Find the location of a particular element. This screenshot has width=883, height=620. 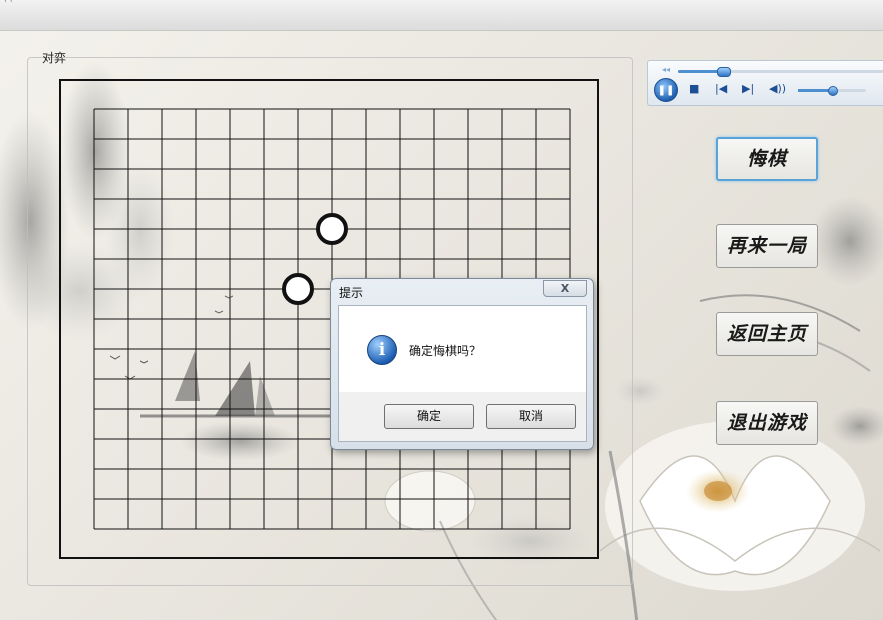

close-icon: X is located at coordinates (565, 288).